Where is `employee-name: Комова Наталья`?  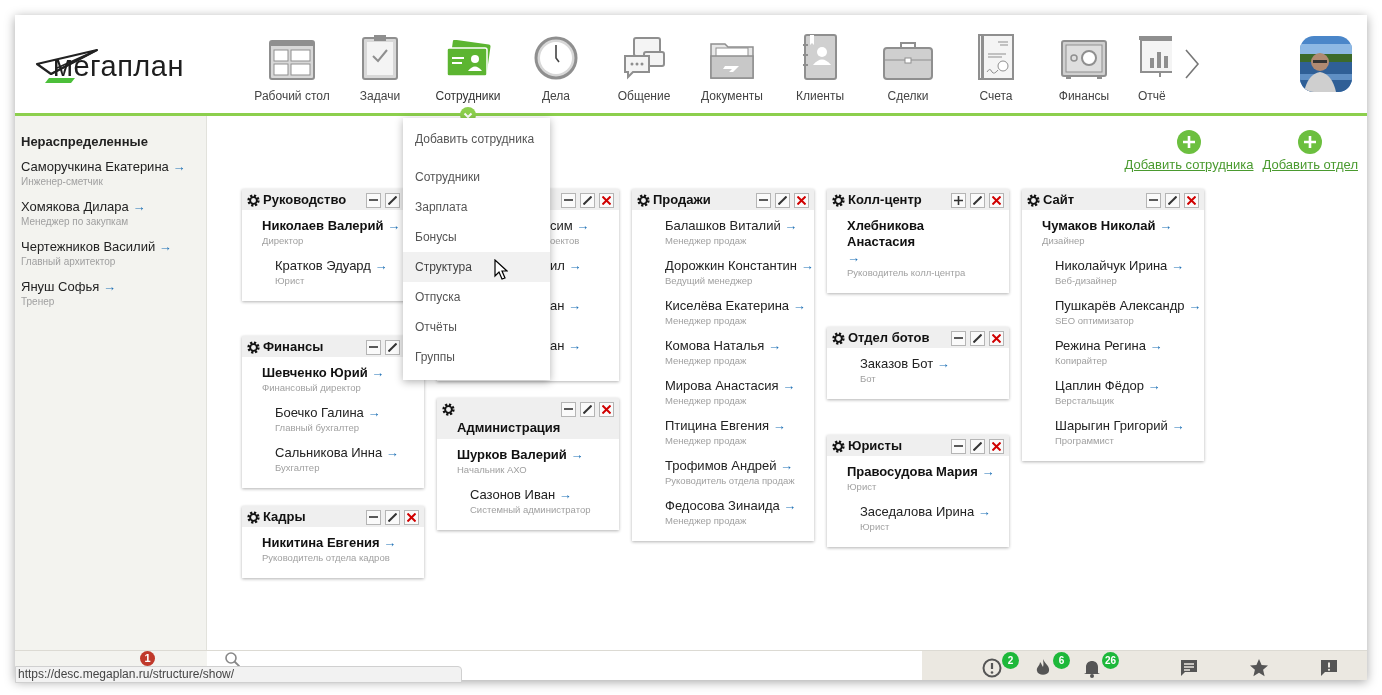 employee-name: Комова Наталья is located at coordinates (715, 346).